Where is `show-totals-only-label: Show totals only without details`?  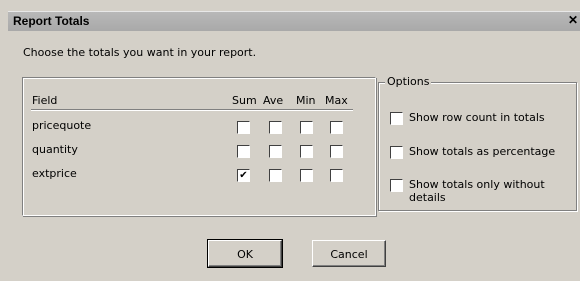 show-totals-only-label: Show totals only without details is located at coordinates (494, 191).